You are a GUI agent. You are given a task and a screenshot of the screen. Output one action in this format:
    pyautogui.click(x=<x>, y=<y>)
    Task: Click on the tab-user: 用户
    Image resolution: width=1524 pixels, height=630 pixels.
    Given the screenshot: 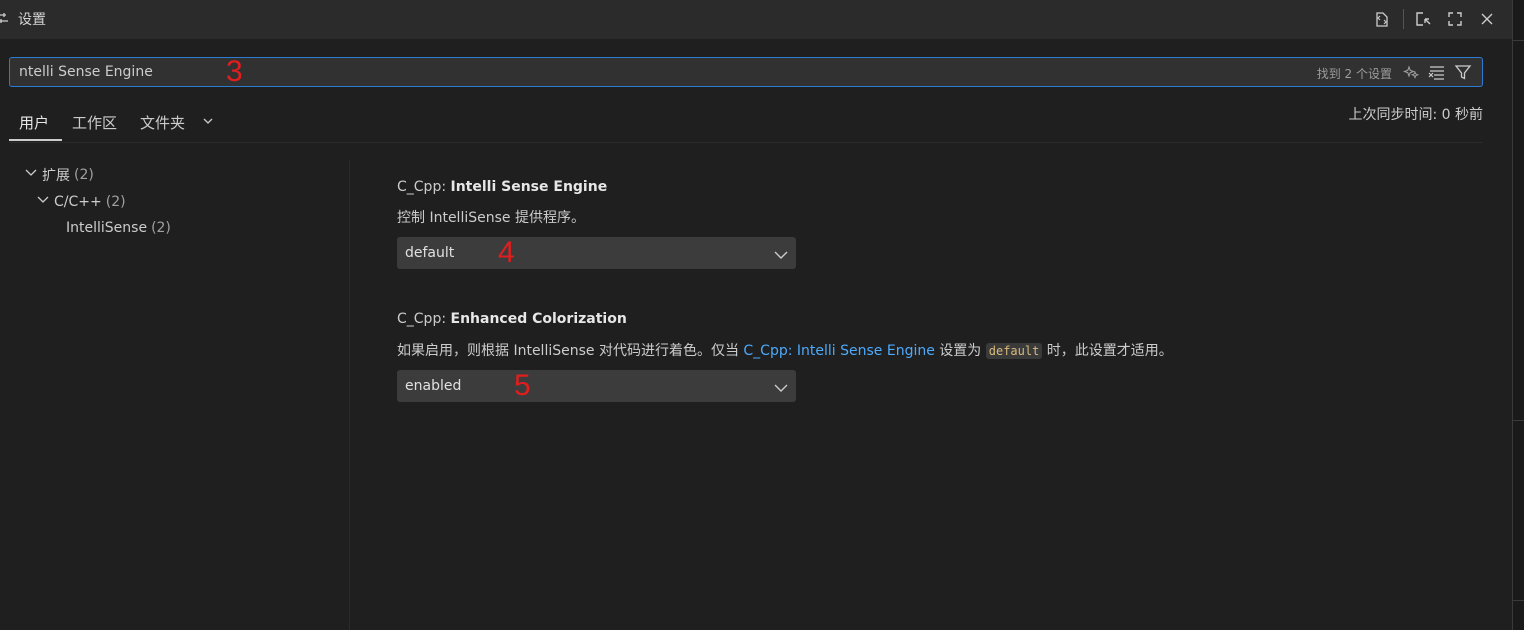 What is the action you would take?
    pyautogui.click(x=34, y=122)
    